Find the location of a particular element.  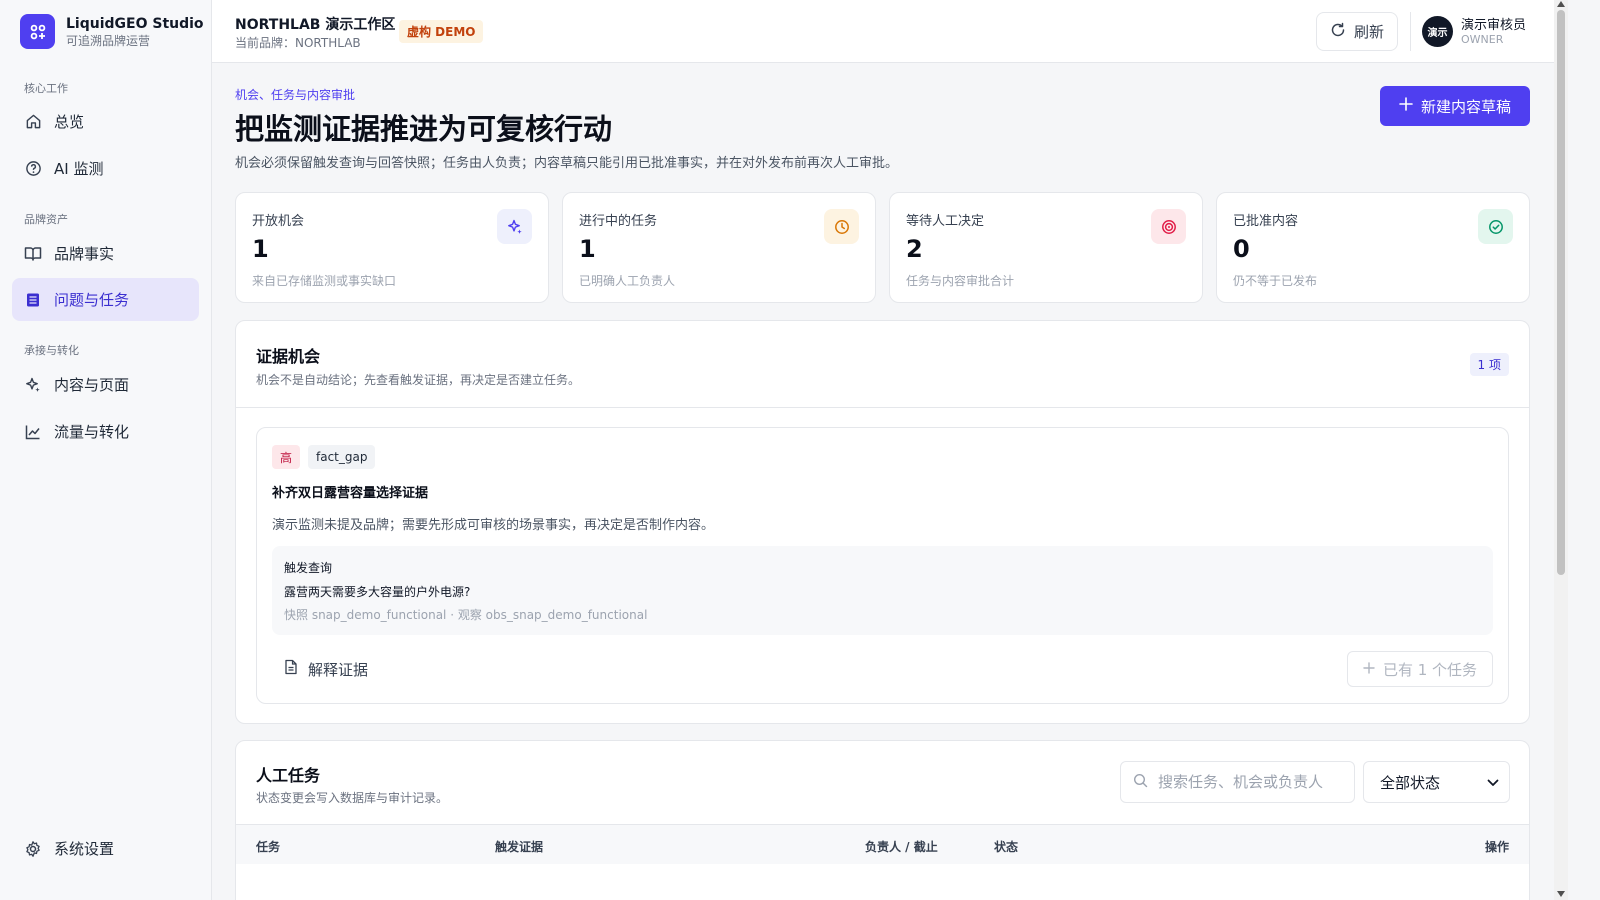

column-header-evidence: 触发证据 is located at coordinates (519, 847).